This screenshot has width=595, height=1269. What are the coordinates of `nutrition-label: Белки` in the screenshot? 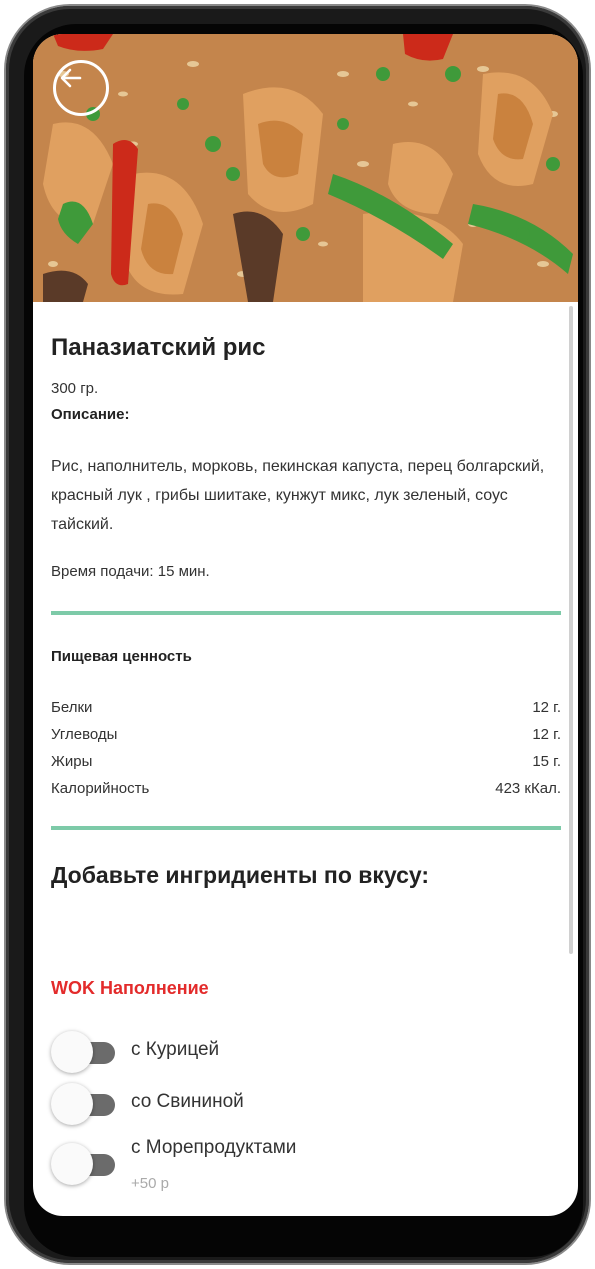 It's located at (72, 707).